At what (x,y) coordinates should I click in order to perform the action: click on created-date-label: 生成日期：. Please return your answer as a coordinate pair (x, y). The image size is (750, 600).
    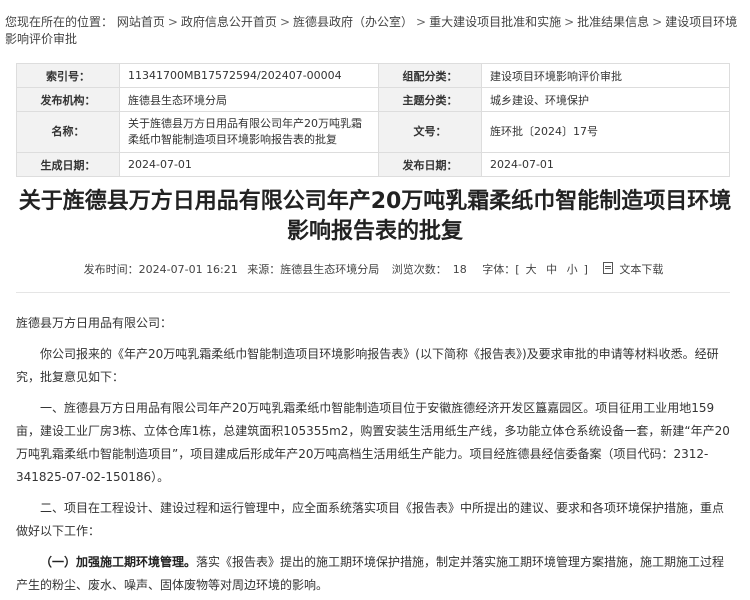
    Looking at the image, I should click on (68, 164).